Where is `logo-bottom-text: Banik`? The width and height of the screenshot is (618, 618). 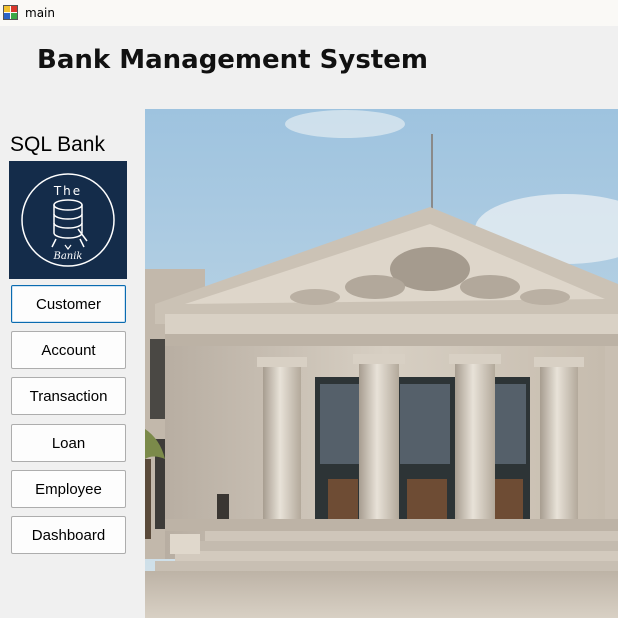 logo-bottom-text: Banik is located at coordinates (67, 256).